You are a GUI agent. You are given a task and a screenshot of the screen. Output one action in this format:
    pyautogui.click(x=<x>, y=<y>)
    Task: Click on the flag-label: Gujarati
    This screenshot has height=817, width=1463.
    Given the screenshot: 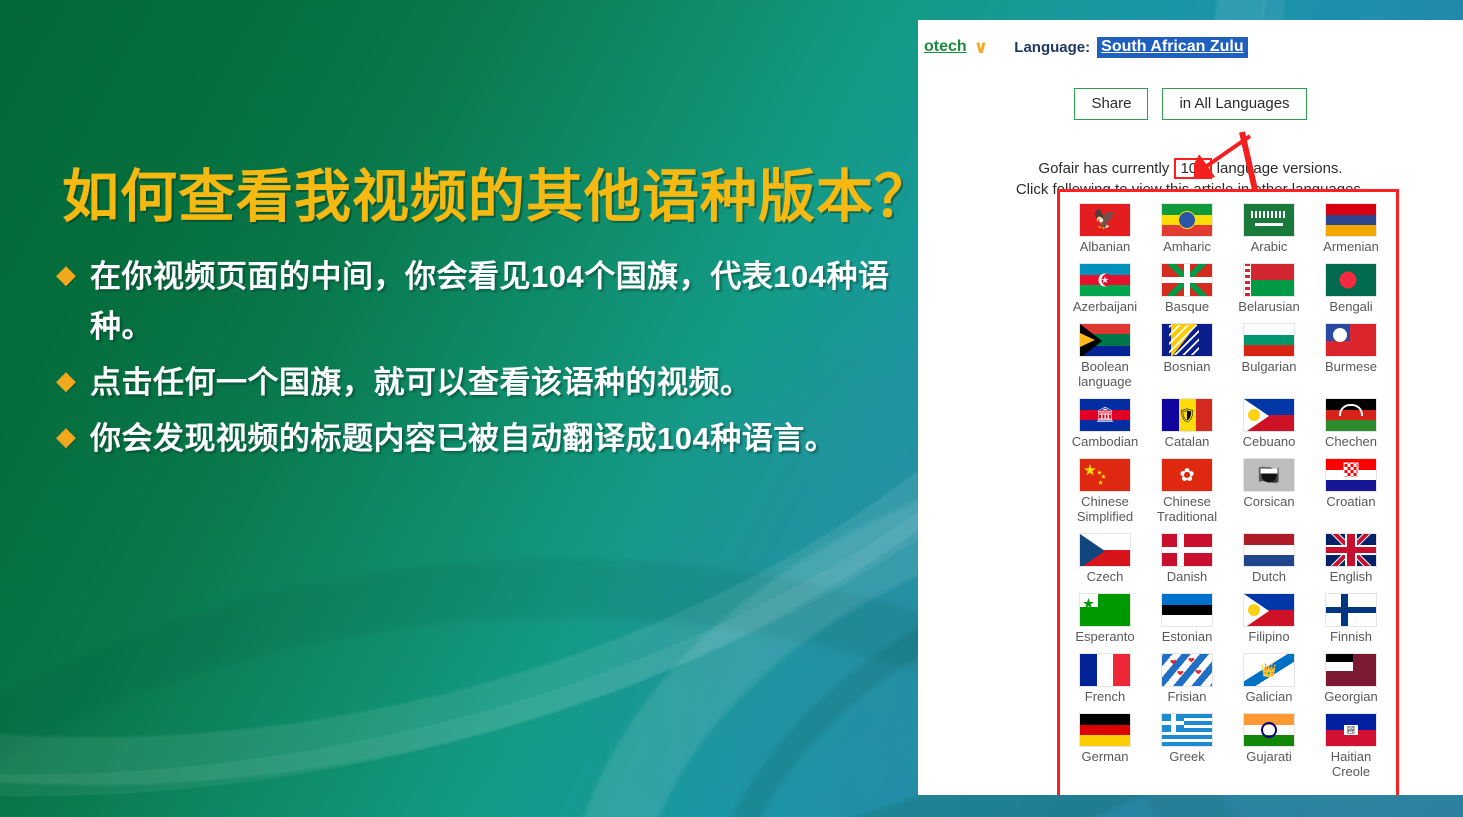 What is the action you would take?
    pyautogui.click(x=1269, y=756)
    